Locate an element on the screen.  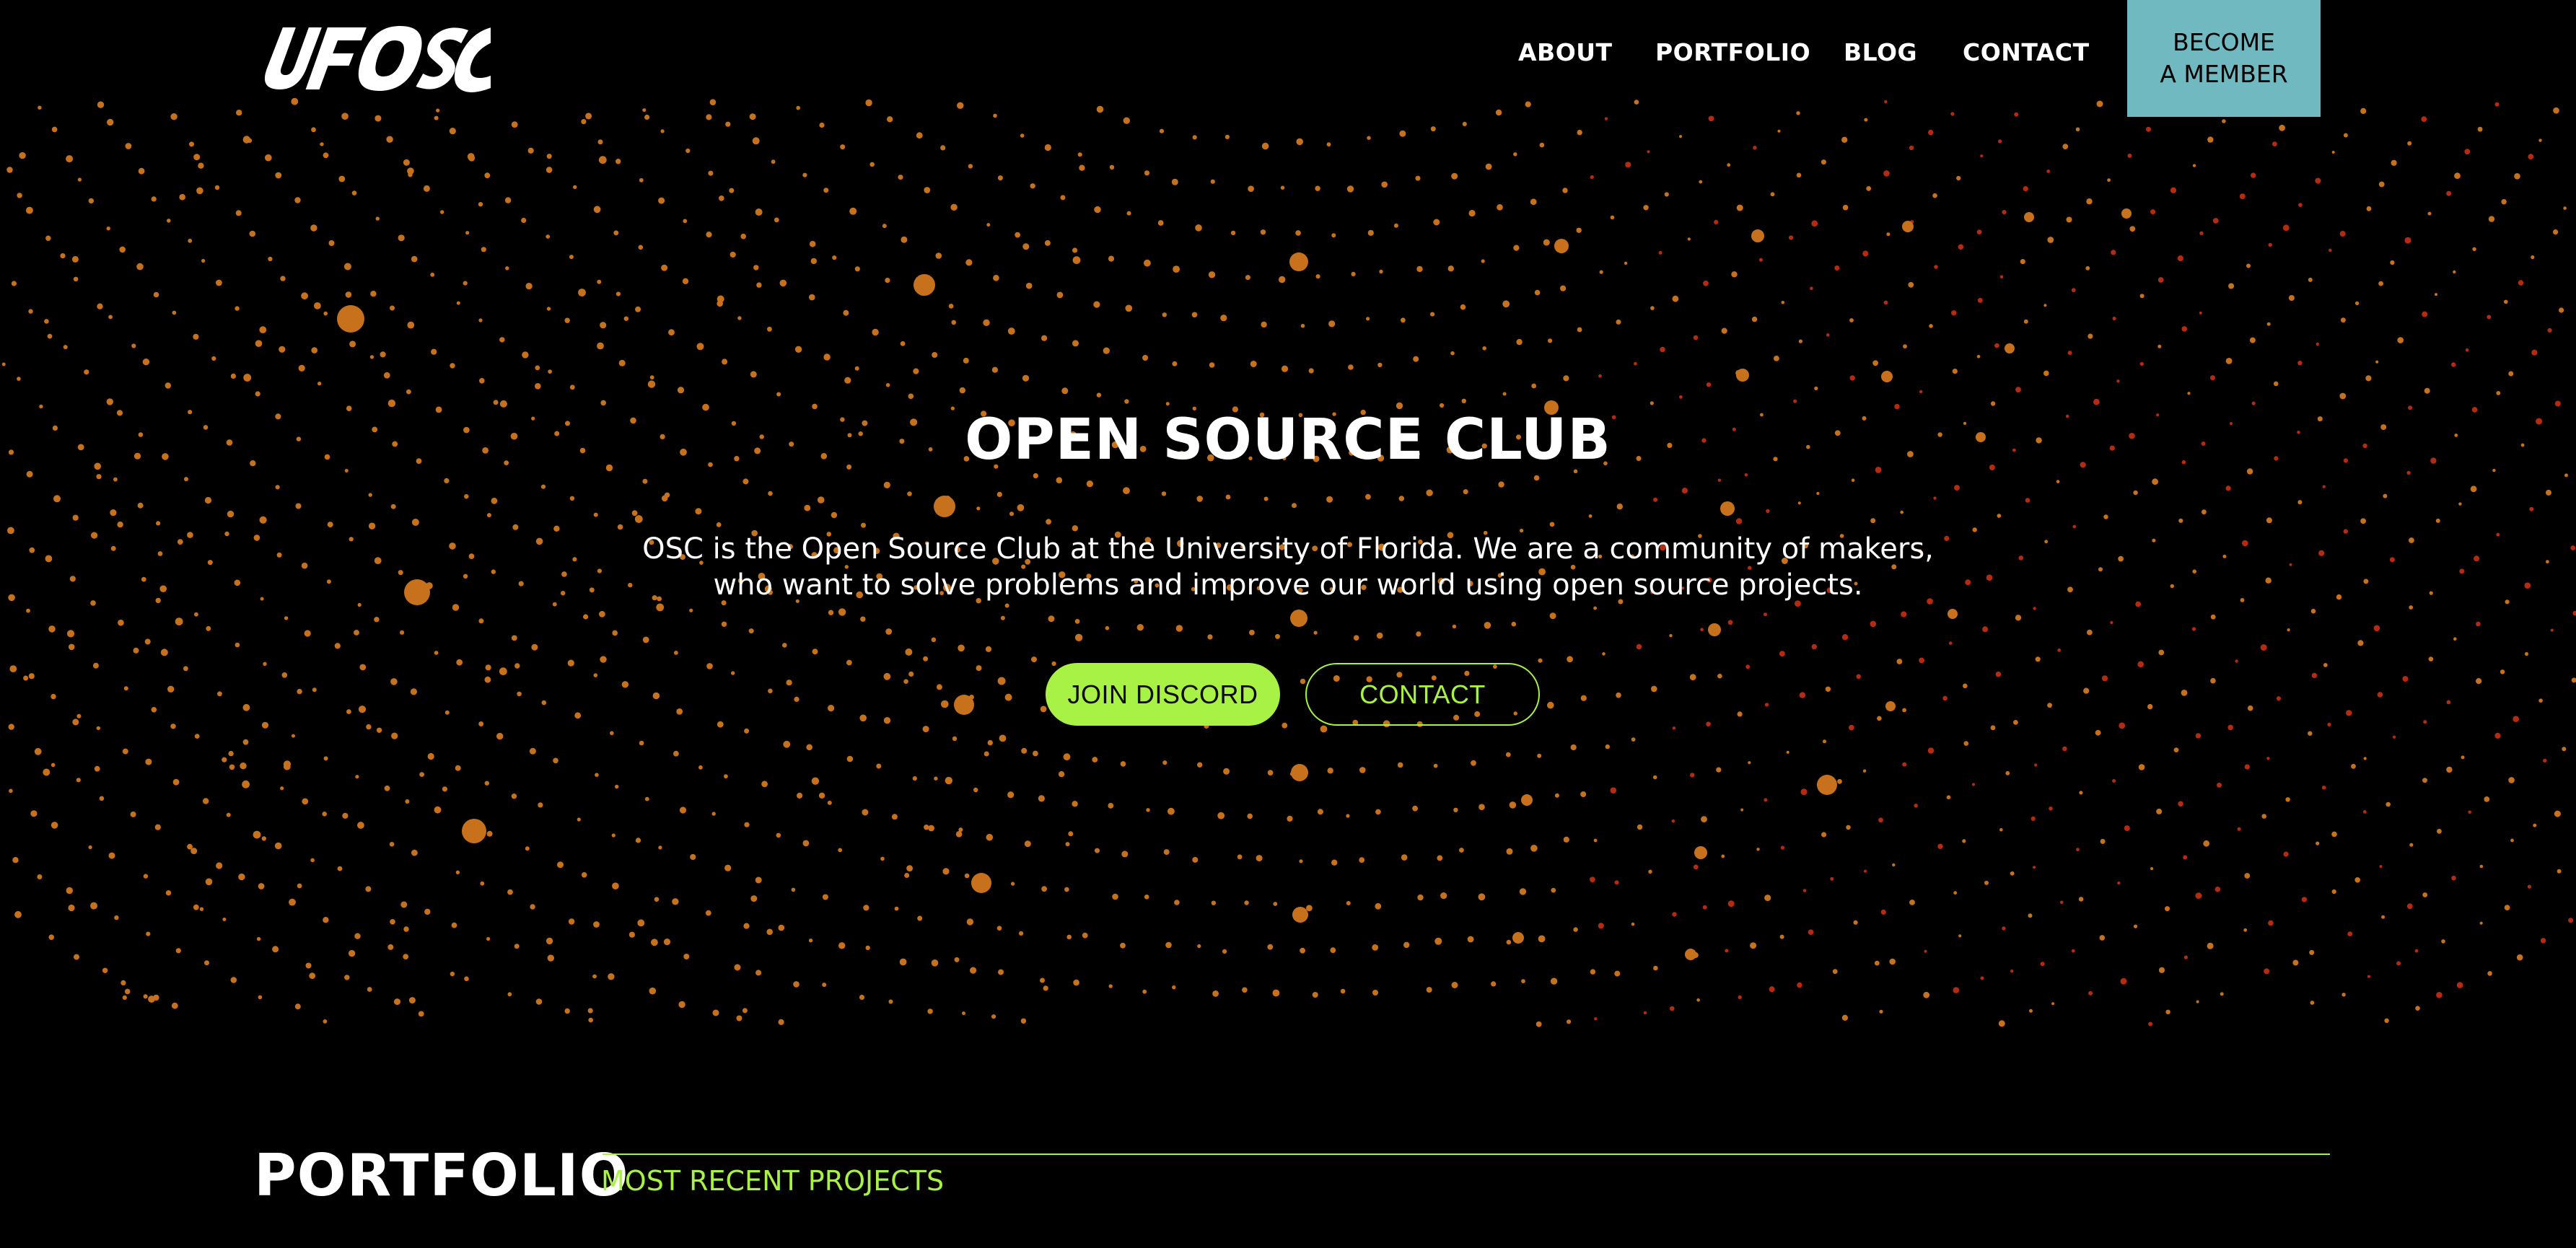
nav-about: ABOUT is located at coordinates (1565, 53).